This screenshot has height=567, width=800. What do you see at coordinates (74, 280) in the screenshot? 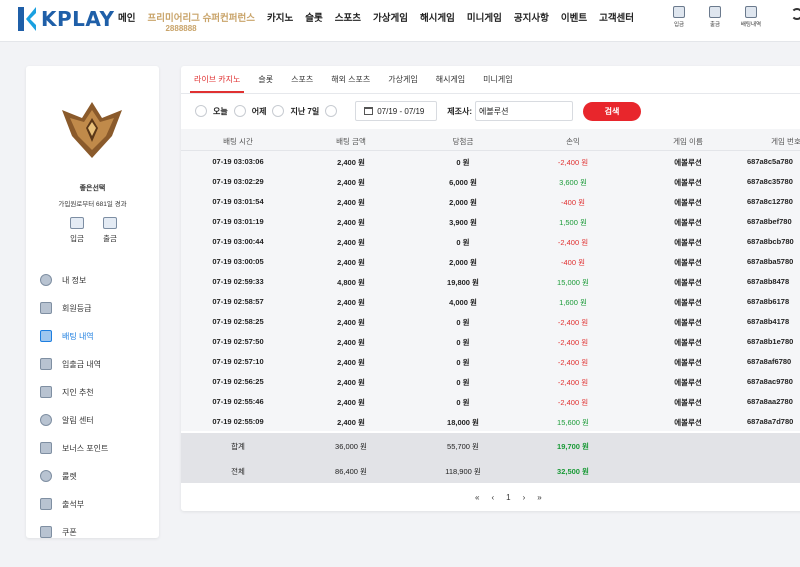
I see `sidebar-item-my-info: 내 정보` at bounding box center [74, 280].